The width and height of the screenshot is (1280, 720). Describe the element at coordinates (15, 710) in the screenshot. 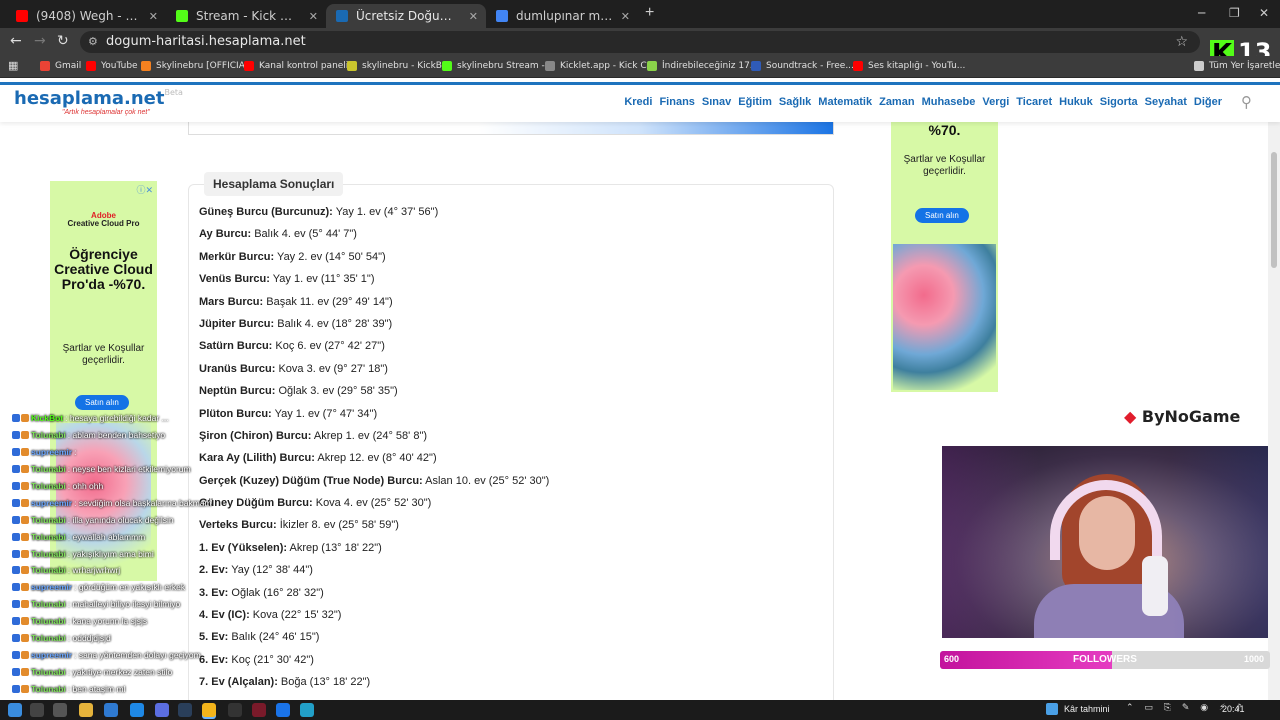

I see `start-icon` at that location.